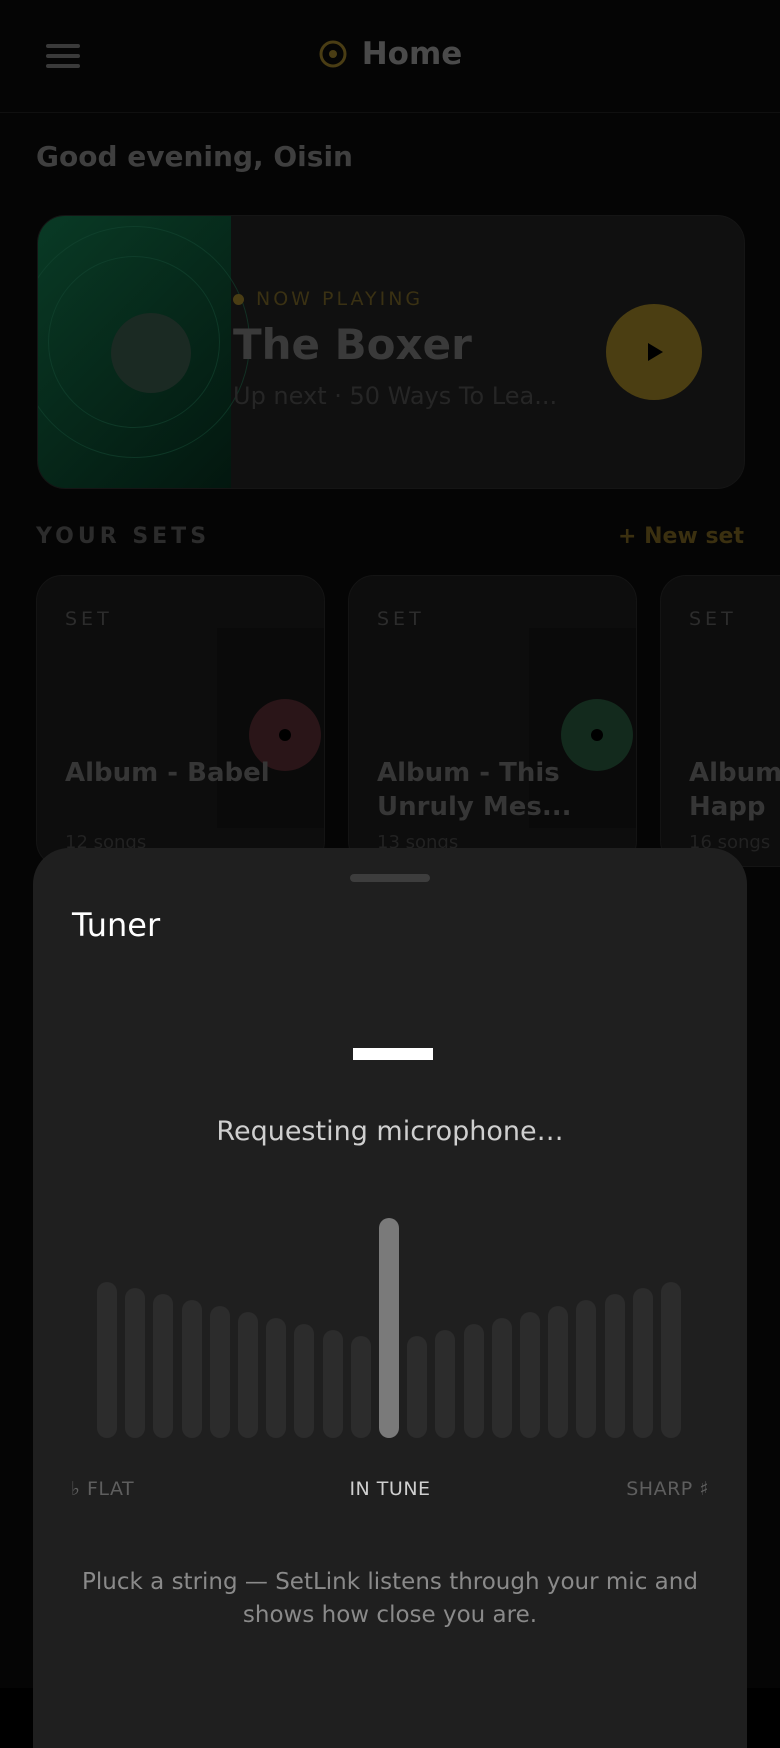 This screenshot has height=1748, width=780. I want to click on detected-note-placeholder, so click(393, 1054).